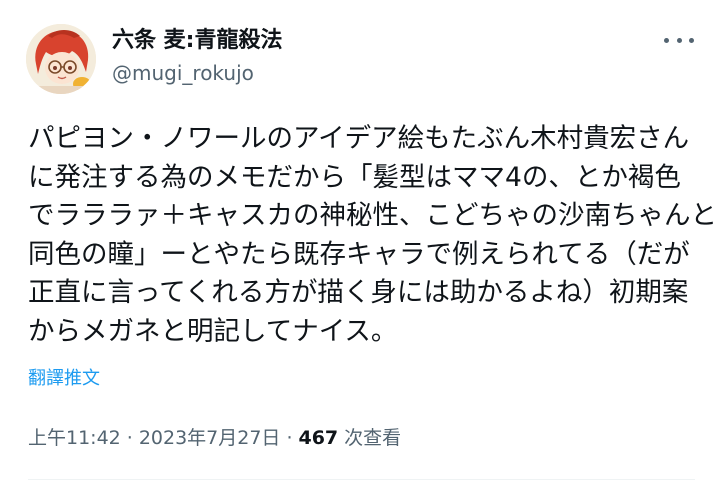  Describe the element at coordinates (373, 438) in the screenshot. I see `views-label: 次查看` at that location.